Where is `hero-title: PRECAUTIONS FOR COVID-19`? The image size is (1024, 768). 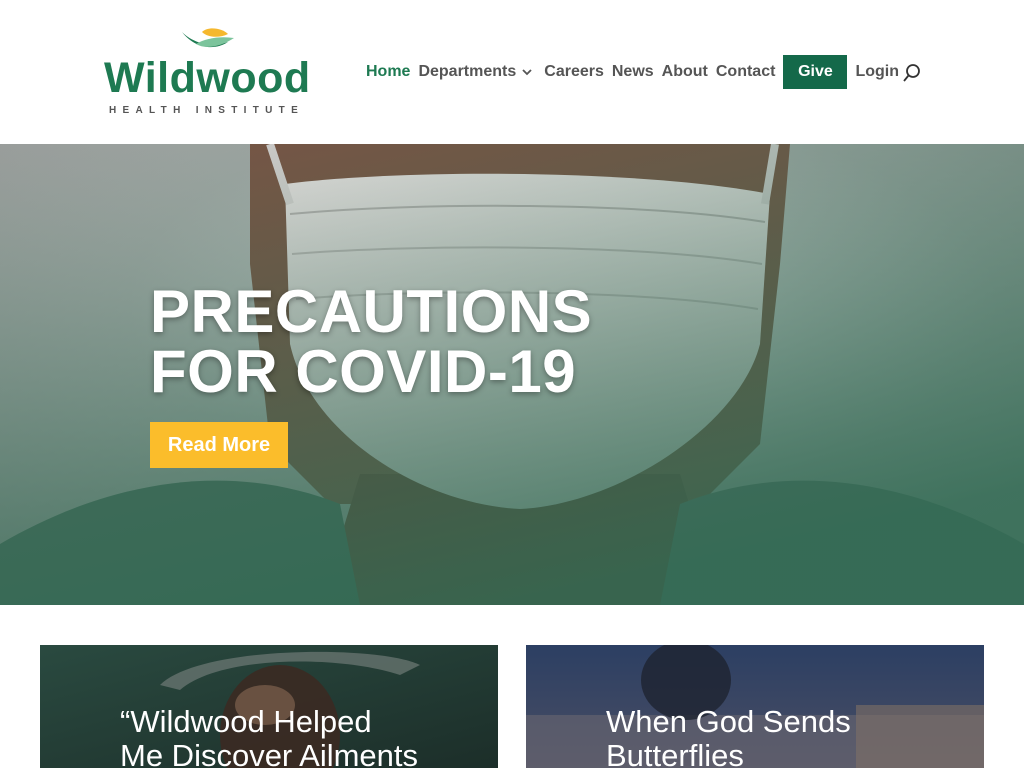 hero-title: PRECAUTIONS FOR COVID-19 is located at coordinates (371, 342).